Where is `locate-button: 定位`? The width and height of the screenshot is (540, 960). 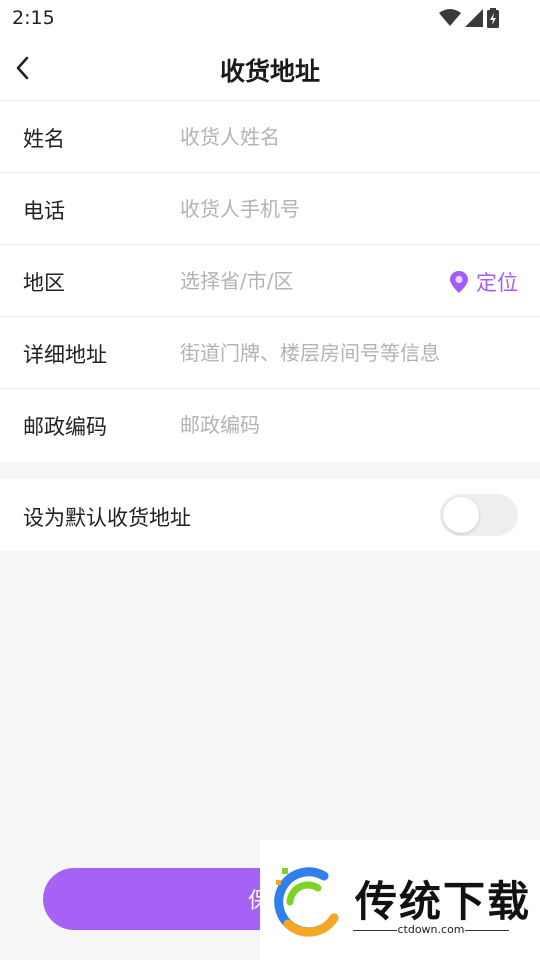 locate-button: 定位 is located at coordinates (483, 282).